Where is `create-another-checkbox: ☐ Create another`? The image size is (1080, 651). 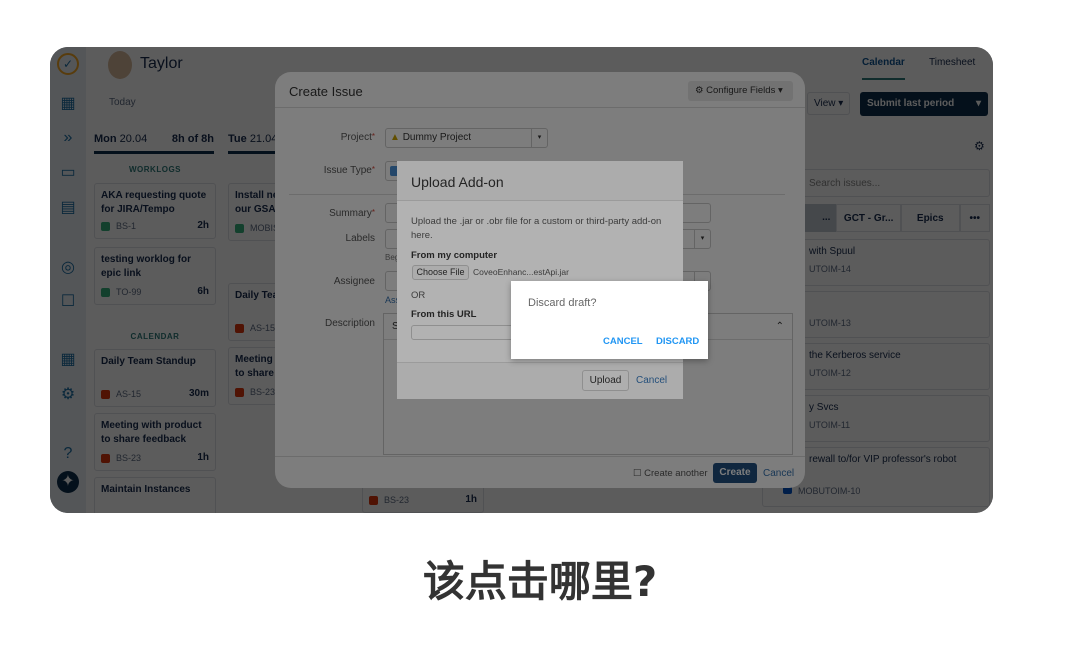 create-another-checkbox: ☐ Create another is located at coordinates (670, 473).